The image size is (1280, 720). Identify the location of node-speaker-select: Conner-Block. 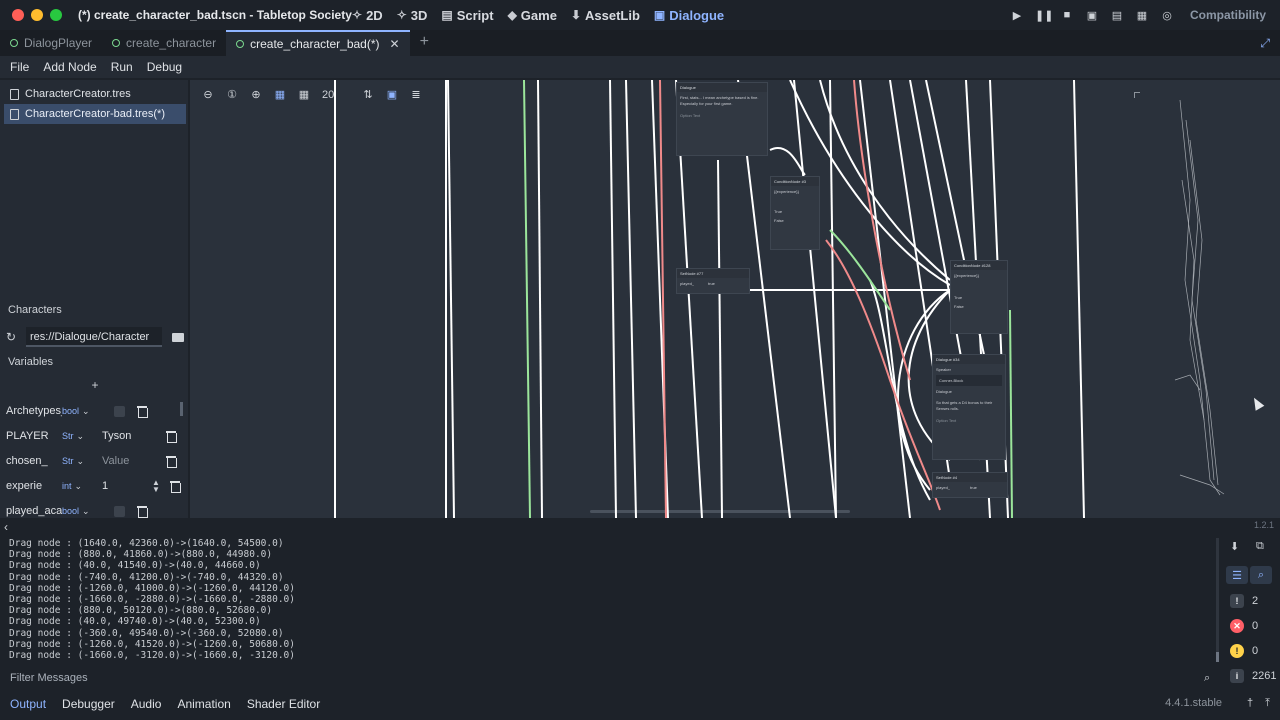
(969, 380).